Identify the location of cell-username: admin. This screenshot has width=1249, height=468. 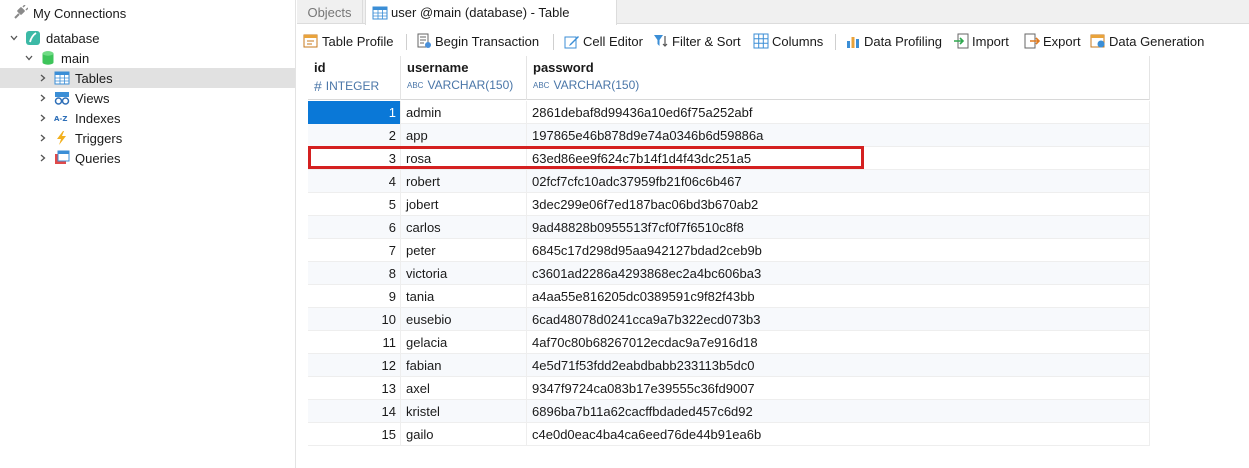
(464, 112).